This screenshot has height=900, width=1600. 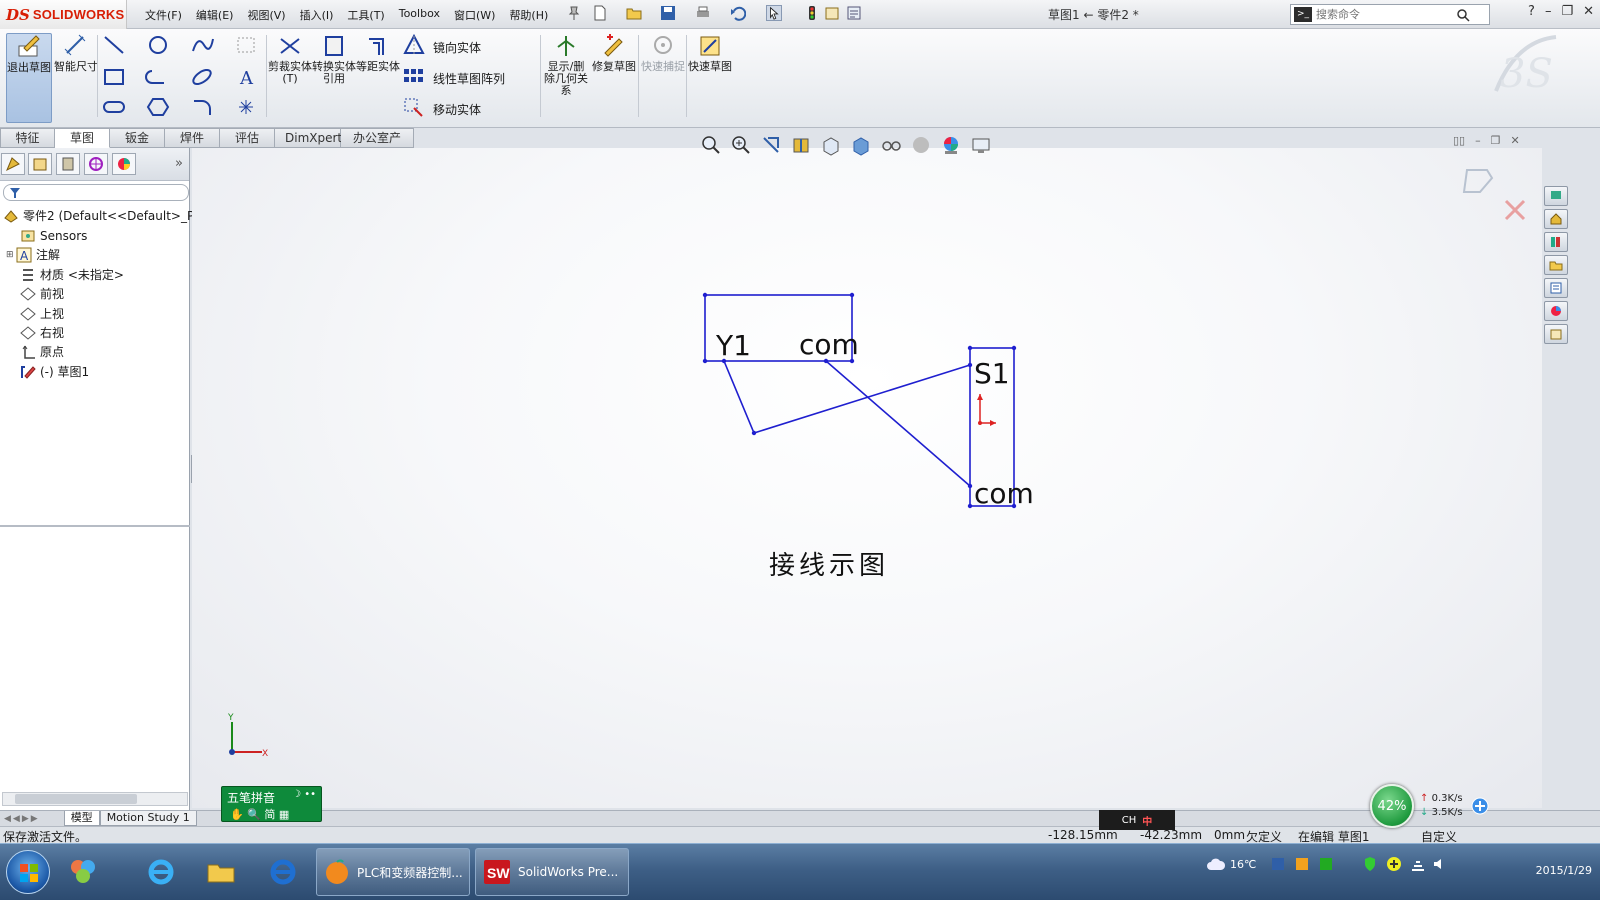 I want to click on sketch-label-y1: Y1, so click(x=733, y=345).